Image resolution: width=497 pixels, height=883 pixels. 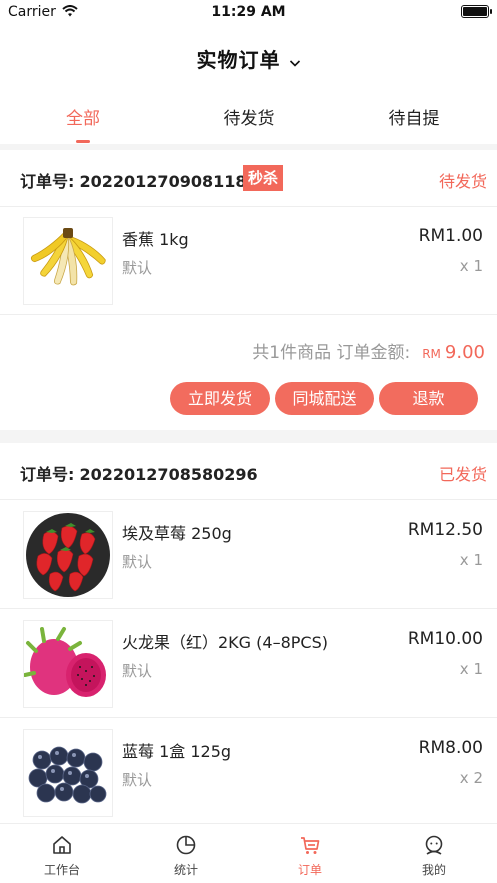 What do you see at coordinates (68, 555) in the screenshot?
I see `product-image-strawberry` at bounding box center [68, 555].